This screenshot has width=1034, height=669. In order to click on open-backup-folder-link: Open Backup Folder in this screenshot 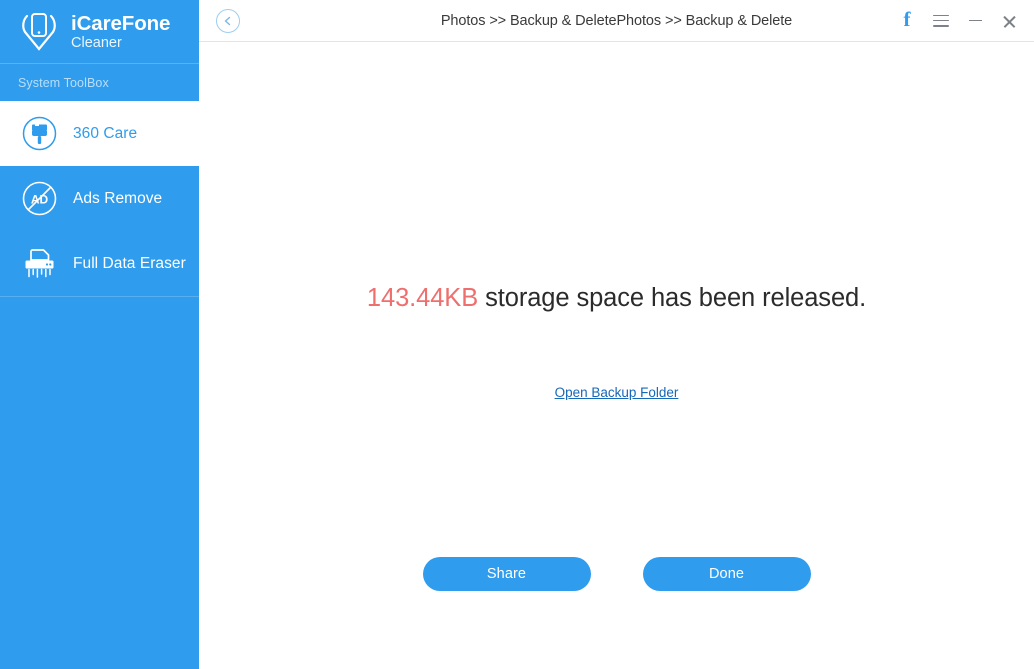, I will do `click(617, 392)`.